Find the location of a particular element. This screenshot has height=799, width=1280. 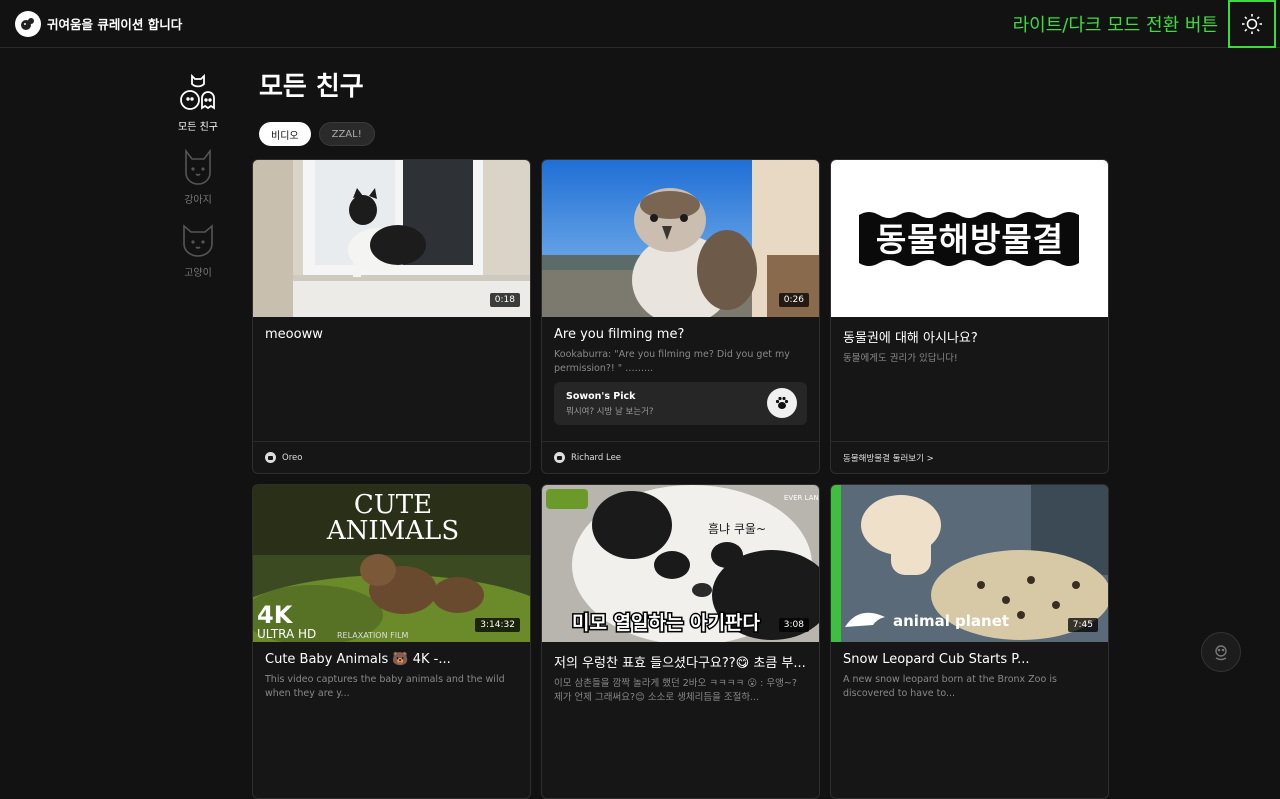

channel-name: Oreo is located at coordinates (292, 457).